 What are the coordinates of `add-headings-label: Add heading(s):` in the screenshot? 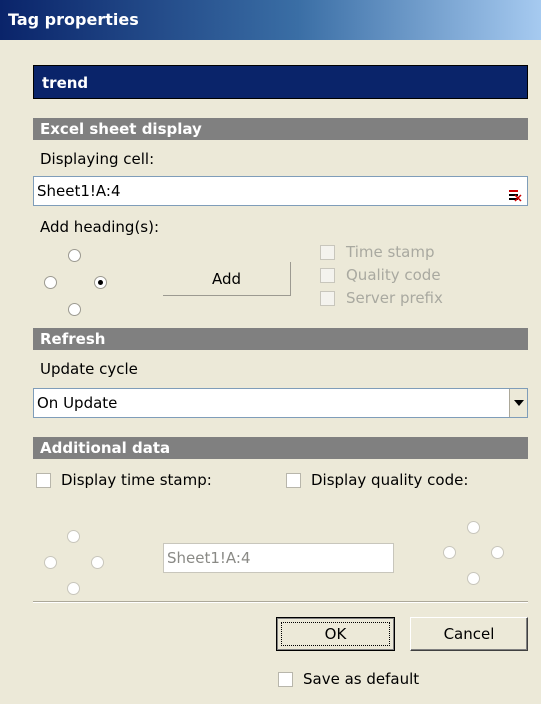 It's located at (100, 227).